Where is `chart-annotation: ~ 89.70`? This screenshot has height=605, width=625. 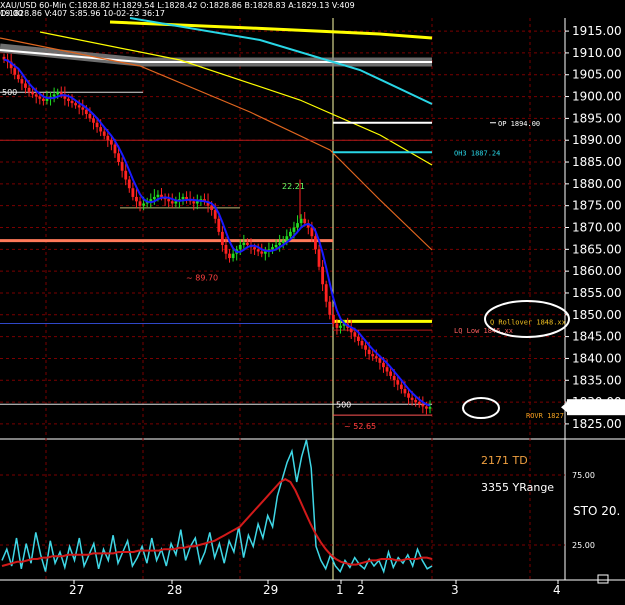 chart-annotation: ~ 89.70 is located at coordinates (202, 278).